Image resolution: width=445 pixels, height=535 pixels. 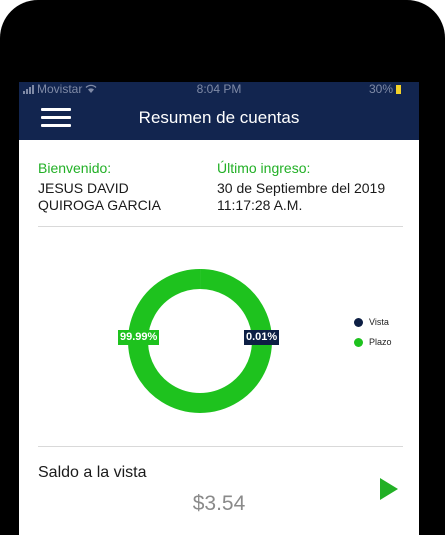 What do you see at coordinates (398, 89) in the screenshot?
I see `battery-icon` at bounding box center [398, 89].